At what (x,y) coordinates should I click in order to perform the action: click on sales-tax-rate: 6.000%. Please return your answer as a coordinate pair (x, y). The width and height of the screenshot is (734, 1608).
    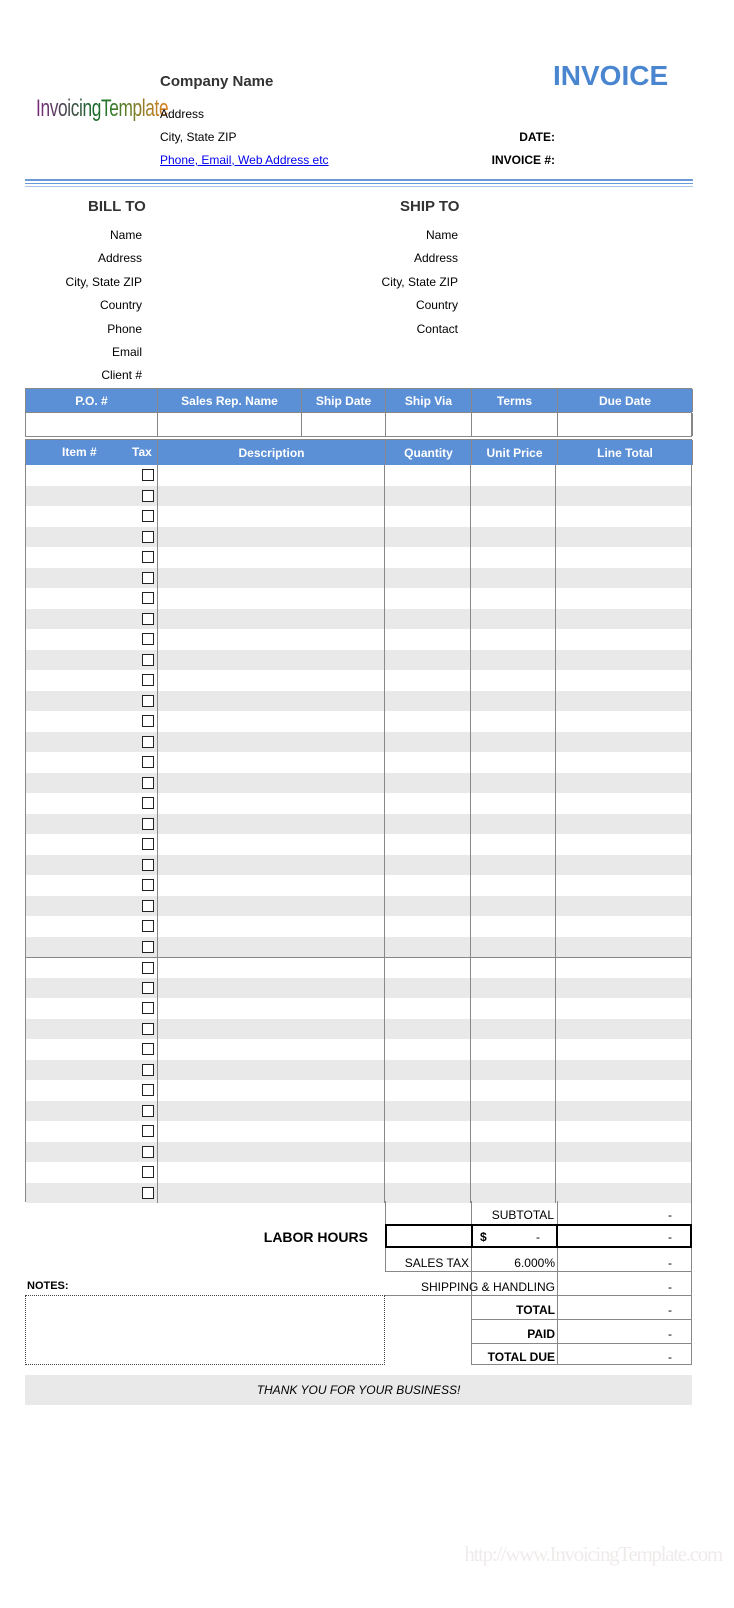
    Looking at the image, I should click on (513, 1263).